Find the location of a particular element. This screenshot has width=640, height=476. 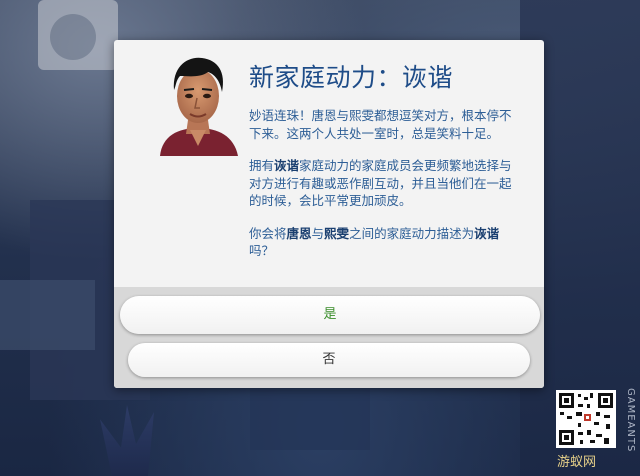

washing-machine is located at coordinates (78, 35).